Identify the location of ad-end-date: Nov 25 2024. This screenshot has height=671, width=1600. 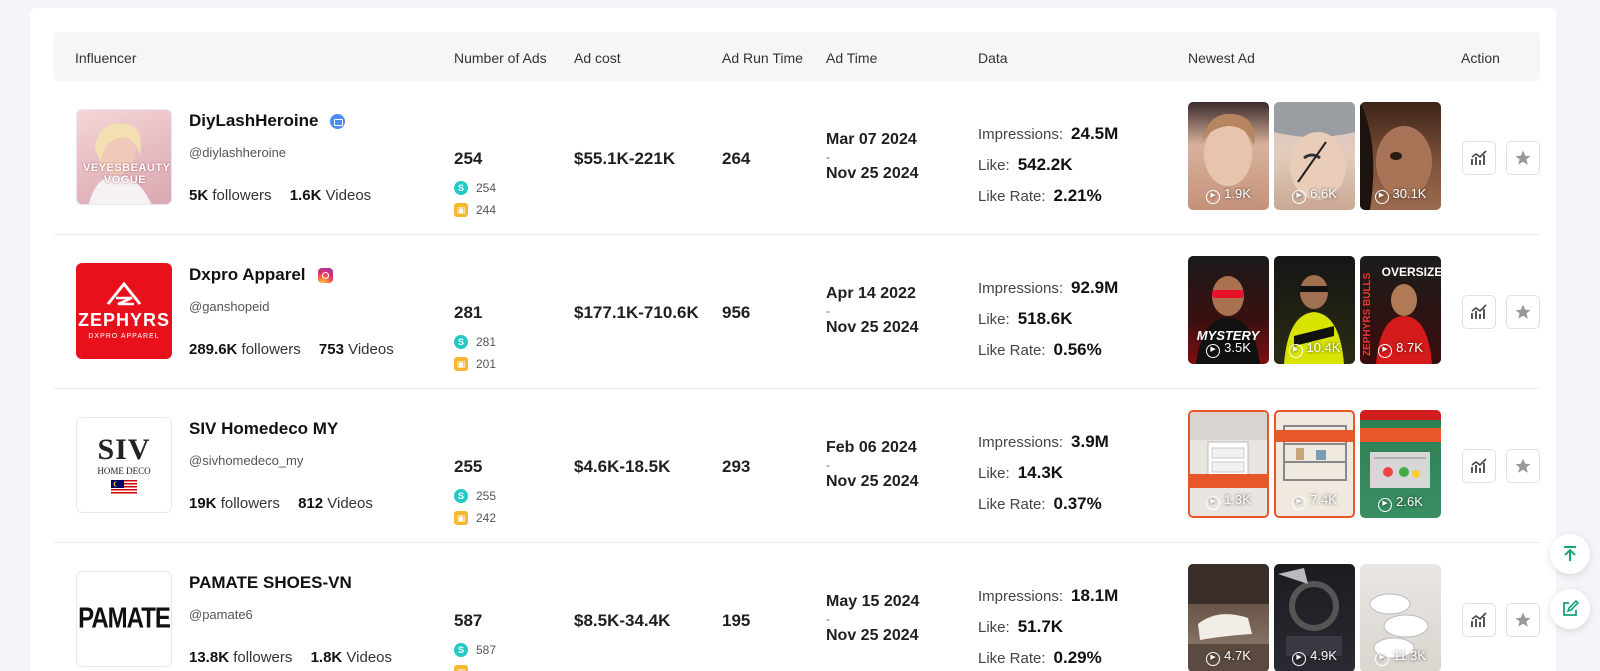
(872, 327).